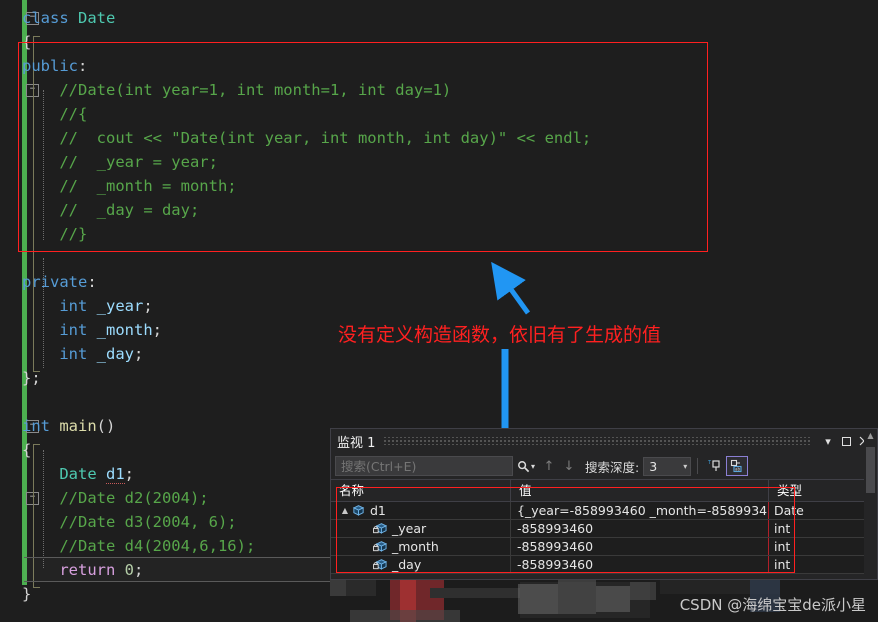 The image size is (878, 622). I want to click on watch-row: _day -858993460 int, so click(604, 565).